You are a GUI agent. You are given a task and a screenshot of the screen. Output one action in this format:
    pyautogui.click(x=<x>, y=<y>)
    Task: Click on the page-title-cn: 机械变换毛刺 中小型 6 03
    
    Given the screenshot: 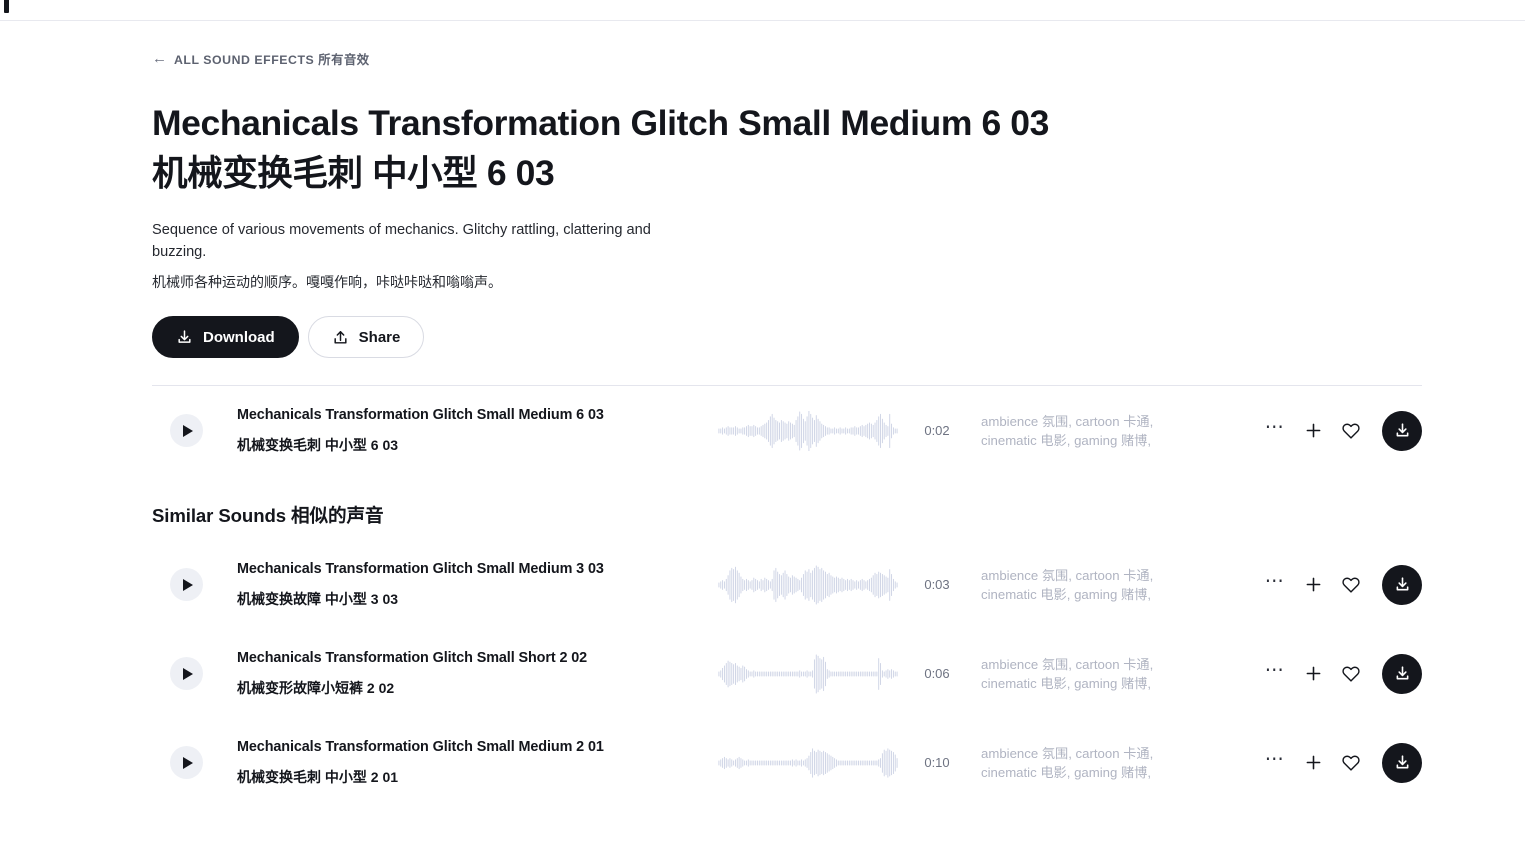 What is the action you would take?
    pyautogui.click(x=353, y=173)
    